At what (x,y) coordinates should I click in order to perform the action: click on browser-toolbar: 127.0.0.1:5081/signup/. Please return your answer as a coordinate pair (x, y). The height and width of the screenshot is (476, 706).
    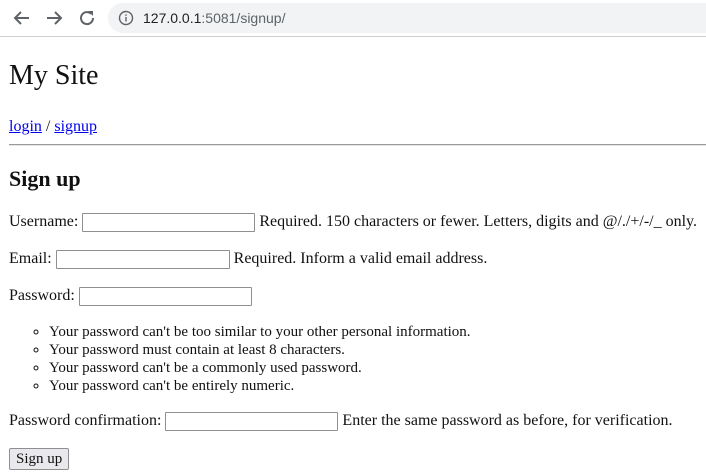
    Looking at the image, I should click on (353, 18).